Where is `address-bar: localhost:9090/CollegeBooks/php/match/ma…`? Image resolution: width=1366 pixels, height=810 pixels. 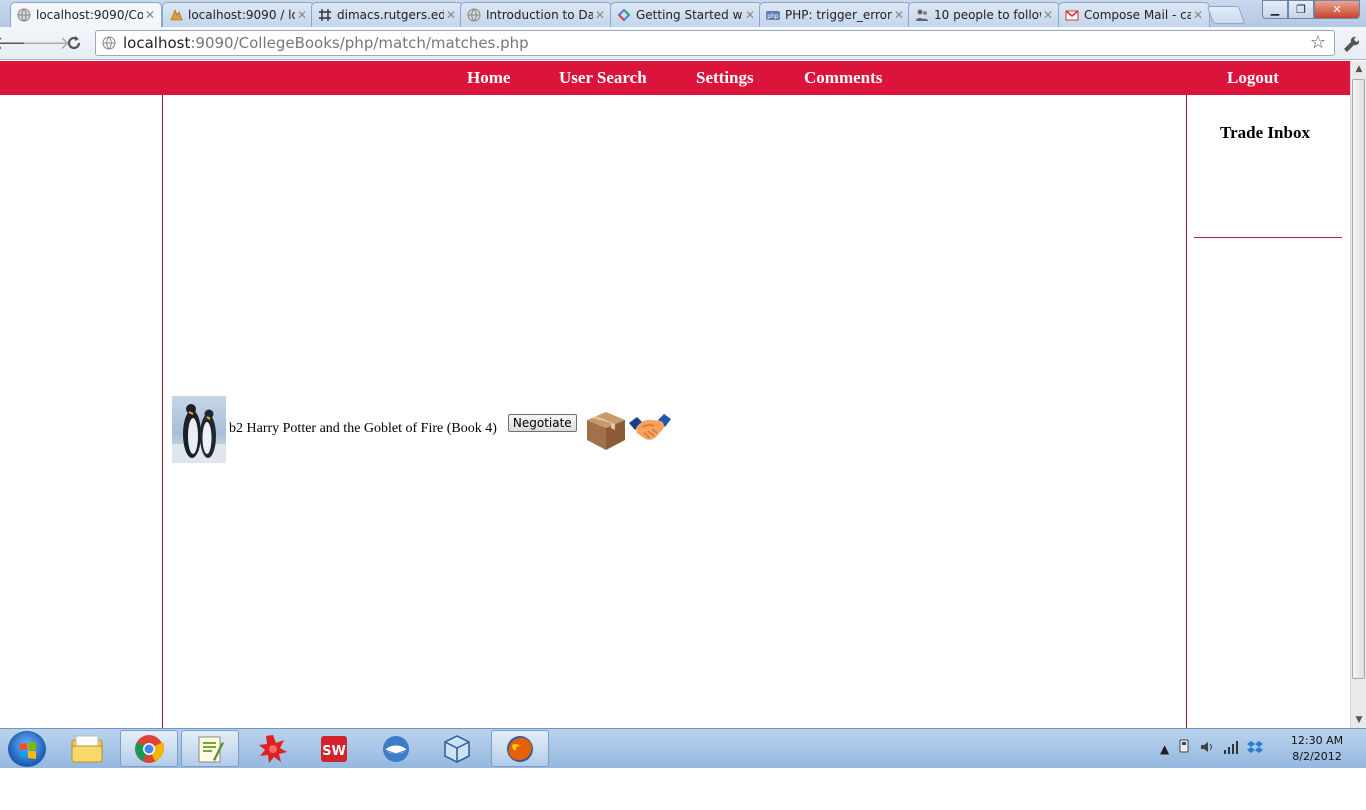
address-bar: localhost:9090/CollegeBooks/php/match/ma… is located at coordinates (715, 43).